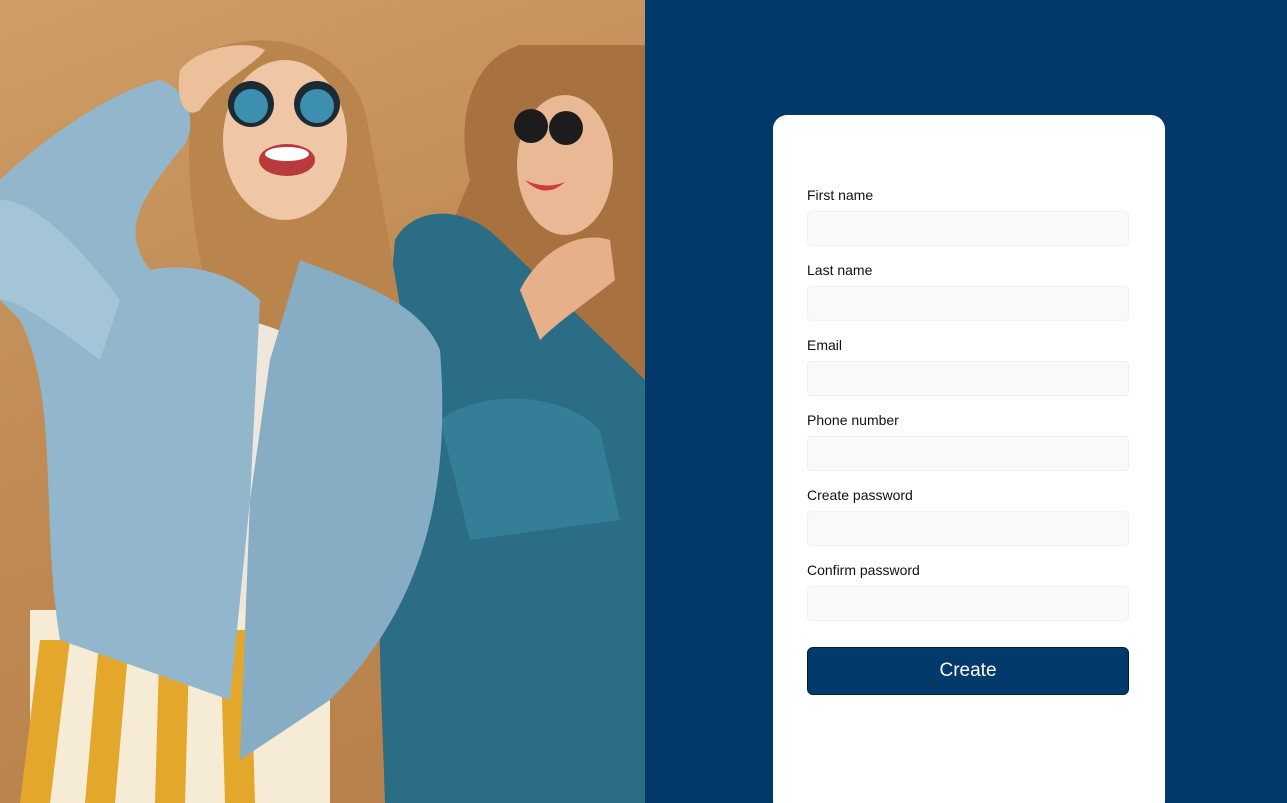  Describe the element at coordinates (968, 303) in the screenshot. I see `last-name-input` at that location.